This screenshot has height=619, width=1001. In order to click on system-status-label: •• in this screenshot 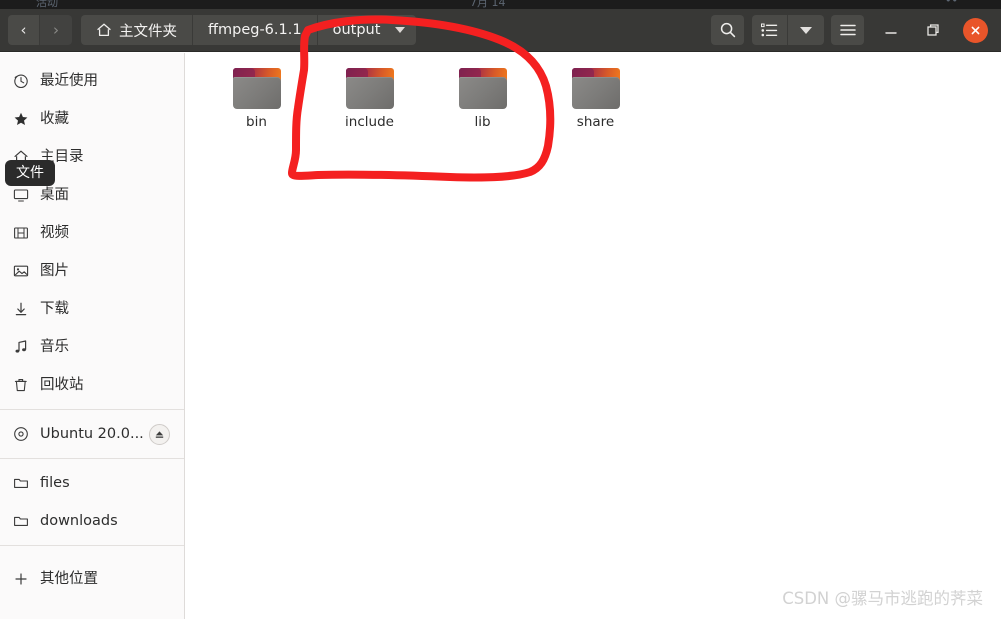, I will do `click(951, 3)`.